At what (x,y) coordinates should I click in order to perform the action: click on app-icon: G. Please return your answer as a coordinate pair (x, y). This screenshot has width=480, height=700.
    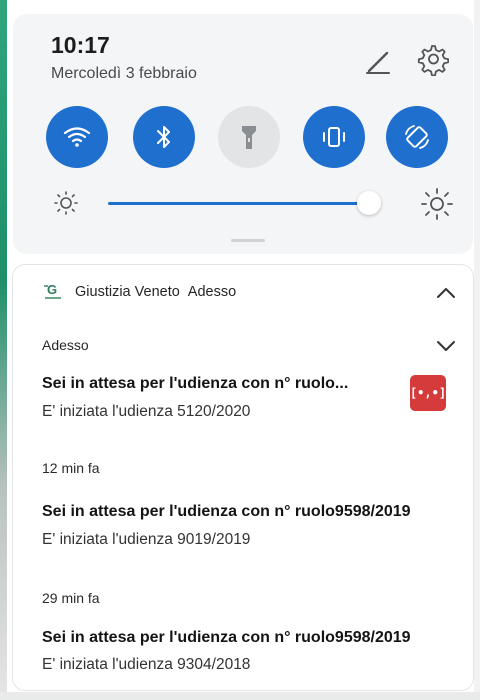
    Looking at the image, I should click on (52, 290).